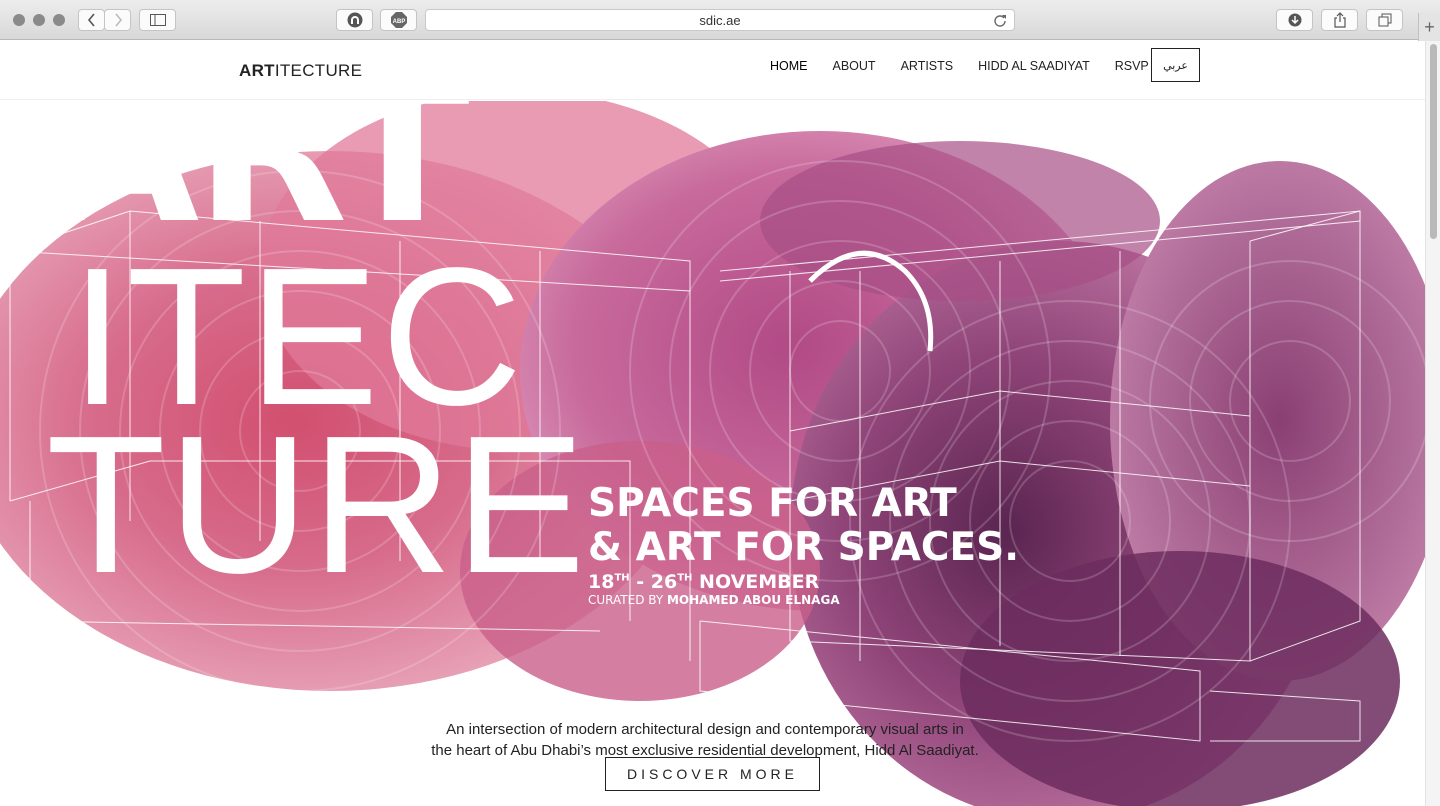 This screenshot has width=1440, height=806. Describe the element at coordinates (772, 503) in the screenshot. I see `hero-tagline-1: SPACES FOR ART` at that location.